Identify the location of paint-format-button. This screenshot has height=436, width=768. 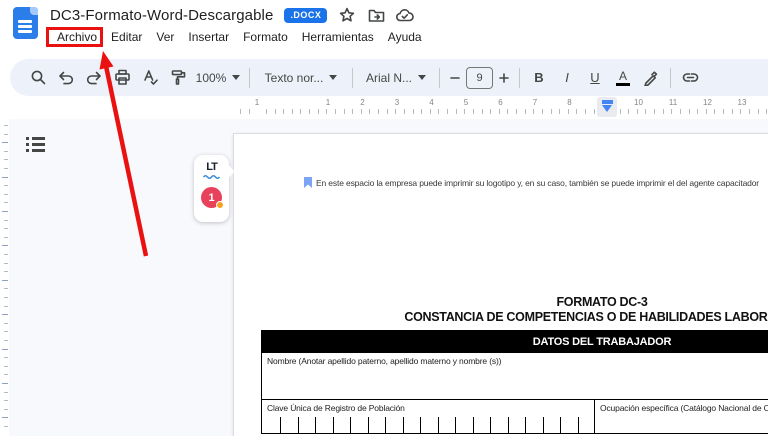
(178, 78).